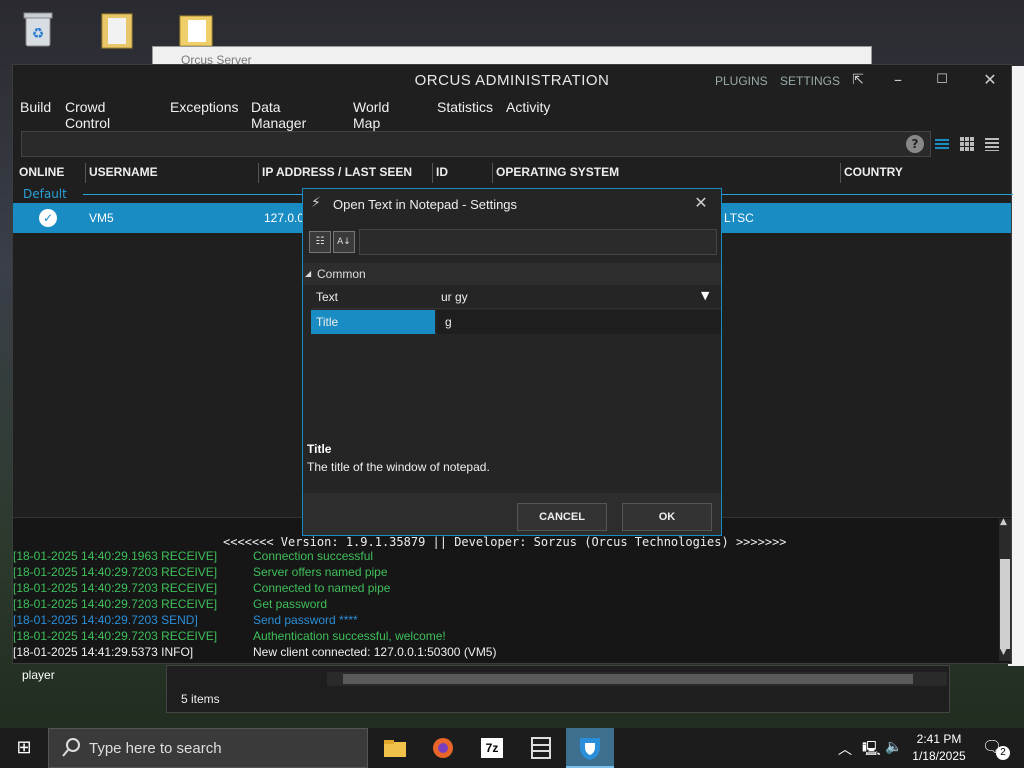  I want to click on cancel-button: CANCEL, so click(562, 517).